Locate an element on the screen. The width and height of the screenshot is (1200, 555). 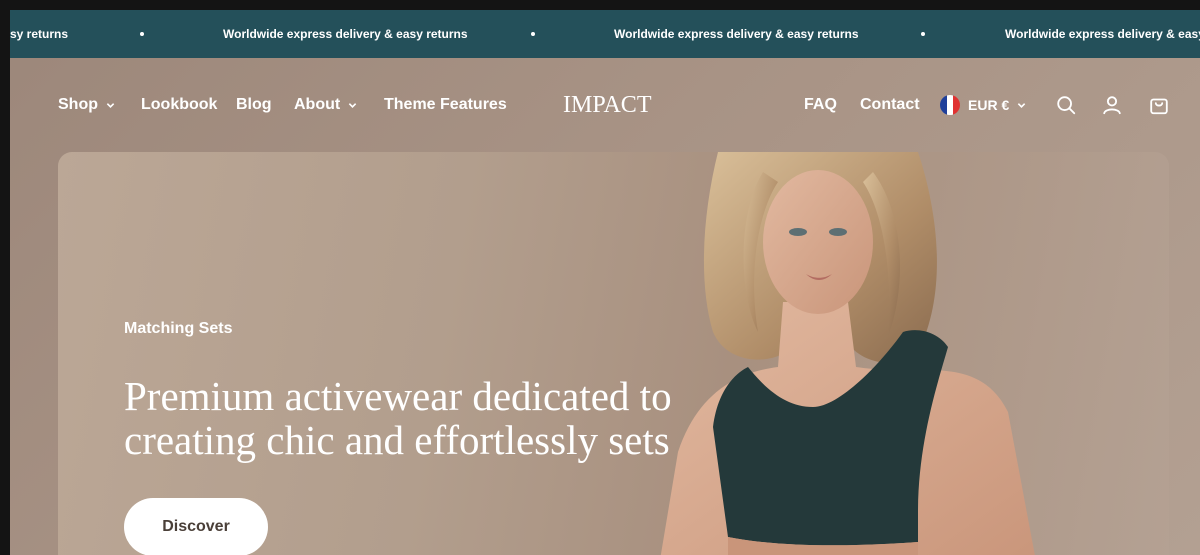
nav-item-label: Theme Features is located at coordinates (445, 104).